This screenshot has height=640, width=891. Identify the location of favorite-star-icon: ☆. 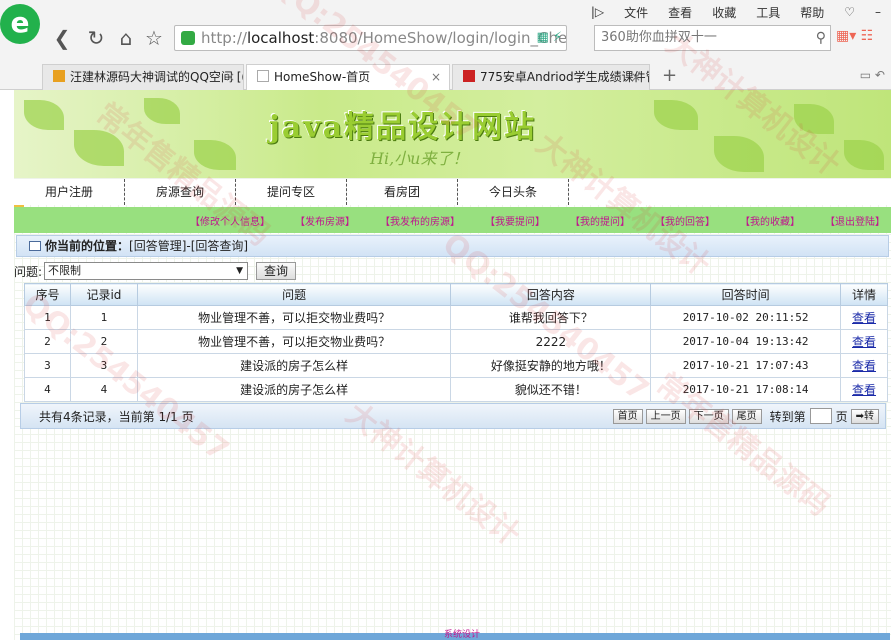
(154, 38).